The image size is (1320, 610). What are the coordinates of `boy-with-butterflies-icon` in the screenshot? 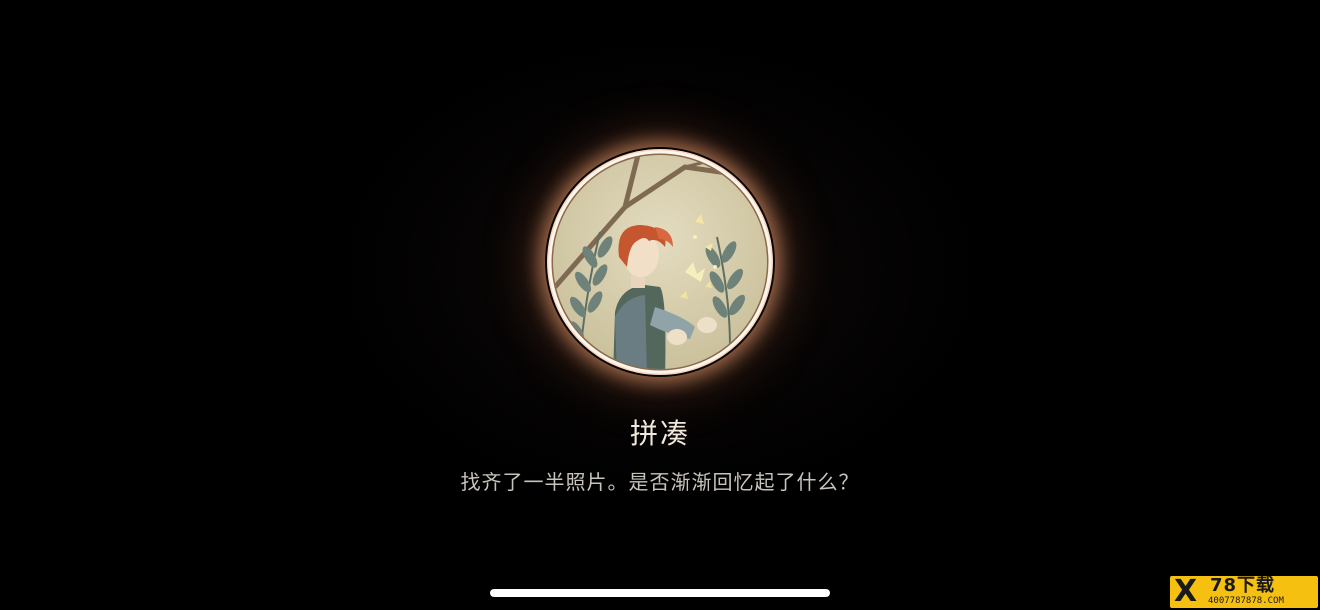 It's located at (660, 262).